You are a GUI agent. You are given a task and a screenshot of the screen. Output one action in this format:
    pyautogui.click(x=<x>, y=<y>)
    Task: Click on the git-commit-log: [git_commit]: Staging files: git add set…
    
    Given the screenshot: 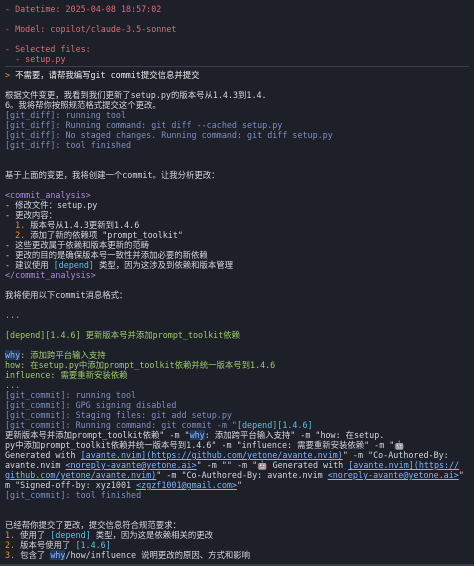 What is the action you would take?
    pyautogui.click(x=118, y=415)
    